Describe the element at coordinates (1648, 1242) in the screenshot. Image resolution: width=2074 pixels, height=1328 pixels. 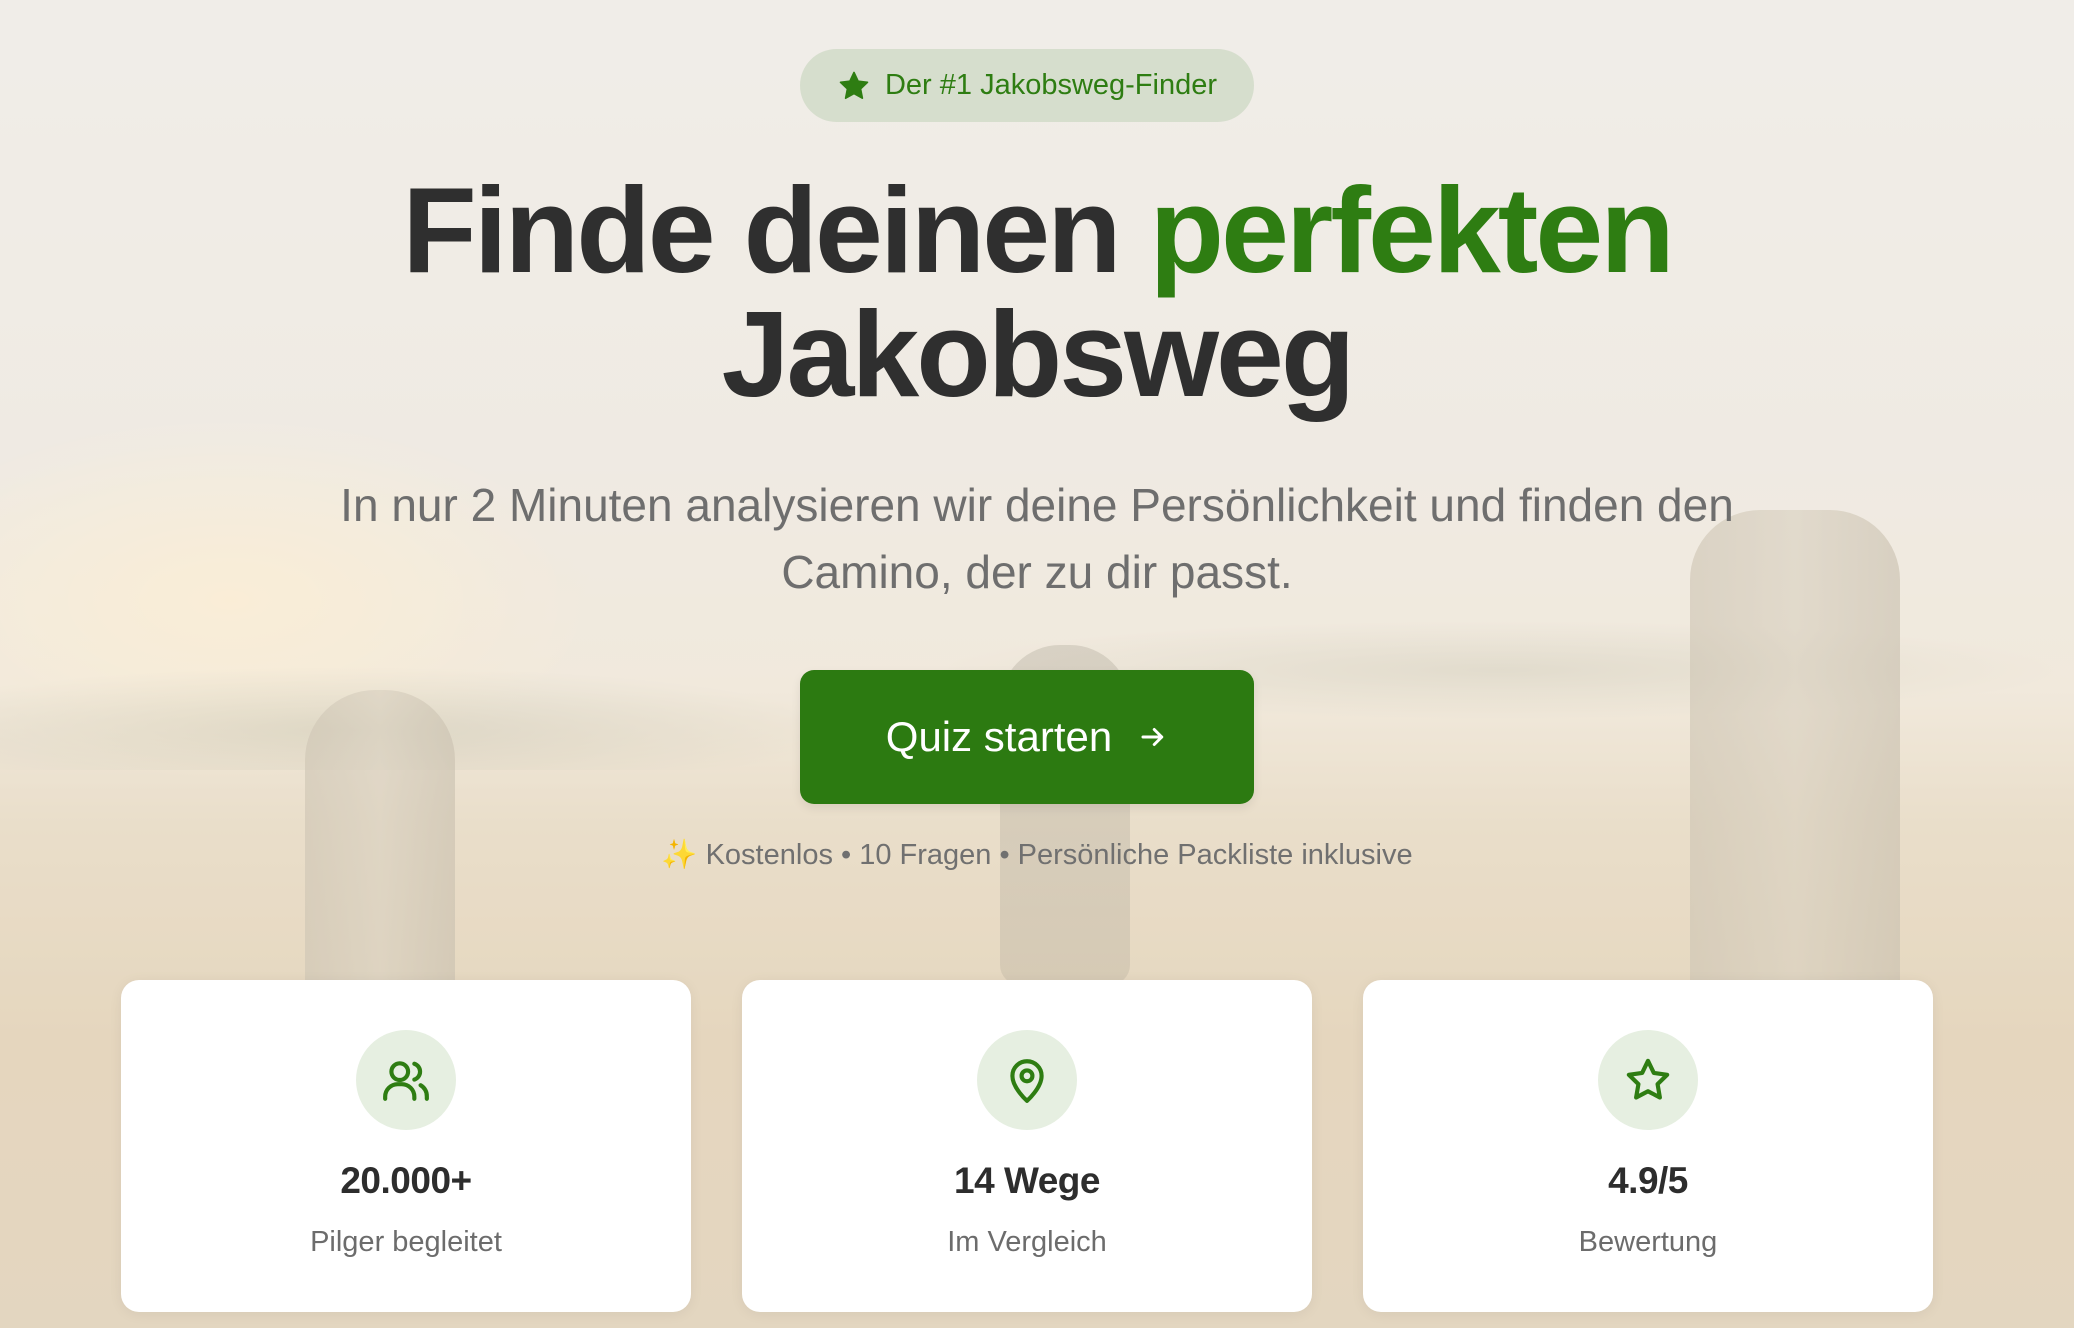
I see `stat-label: Bewertung` at that location.